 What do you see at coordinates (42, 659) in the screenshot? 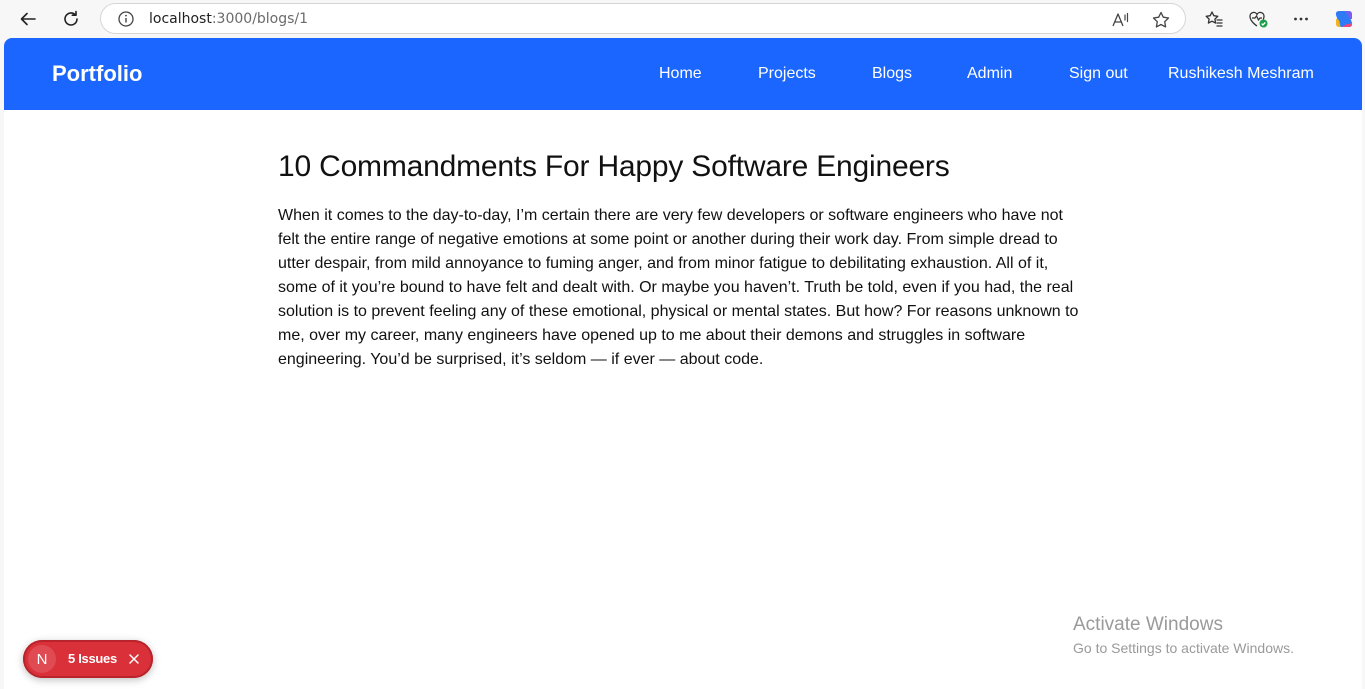
I see `nextjs-logo-icon: N` at bounding box center [42, 659].